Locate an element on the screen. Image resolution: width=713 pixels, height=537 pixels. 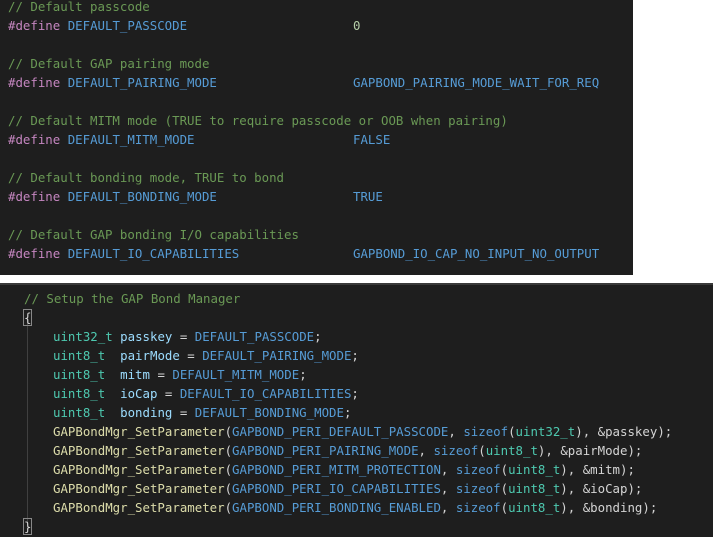
define-comment: // Default GAP pairing mode is located at coordinates (109, 63).